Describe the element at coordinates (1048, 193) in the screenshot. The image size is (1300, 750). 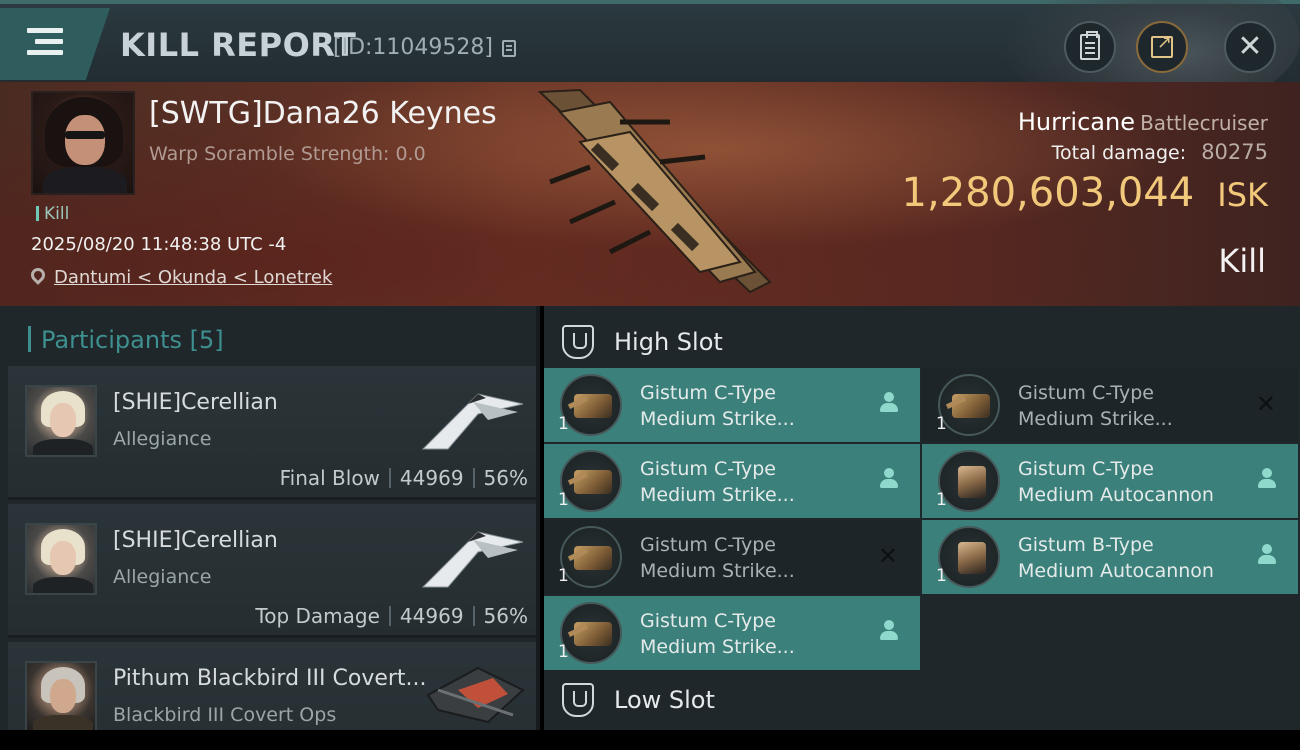
I see `isk-value: 1,280,603,044` at that location.